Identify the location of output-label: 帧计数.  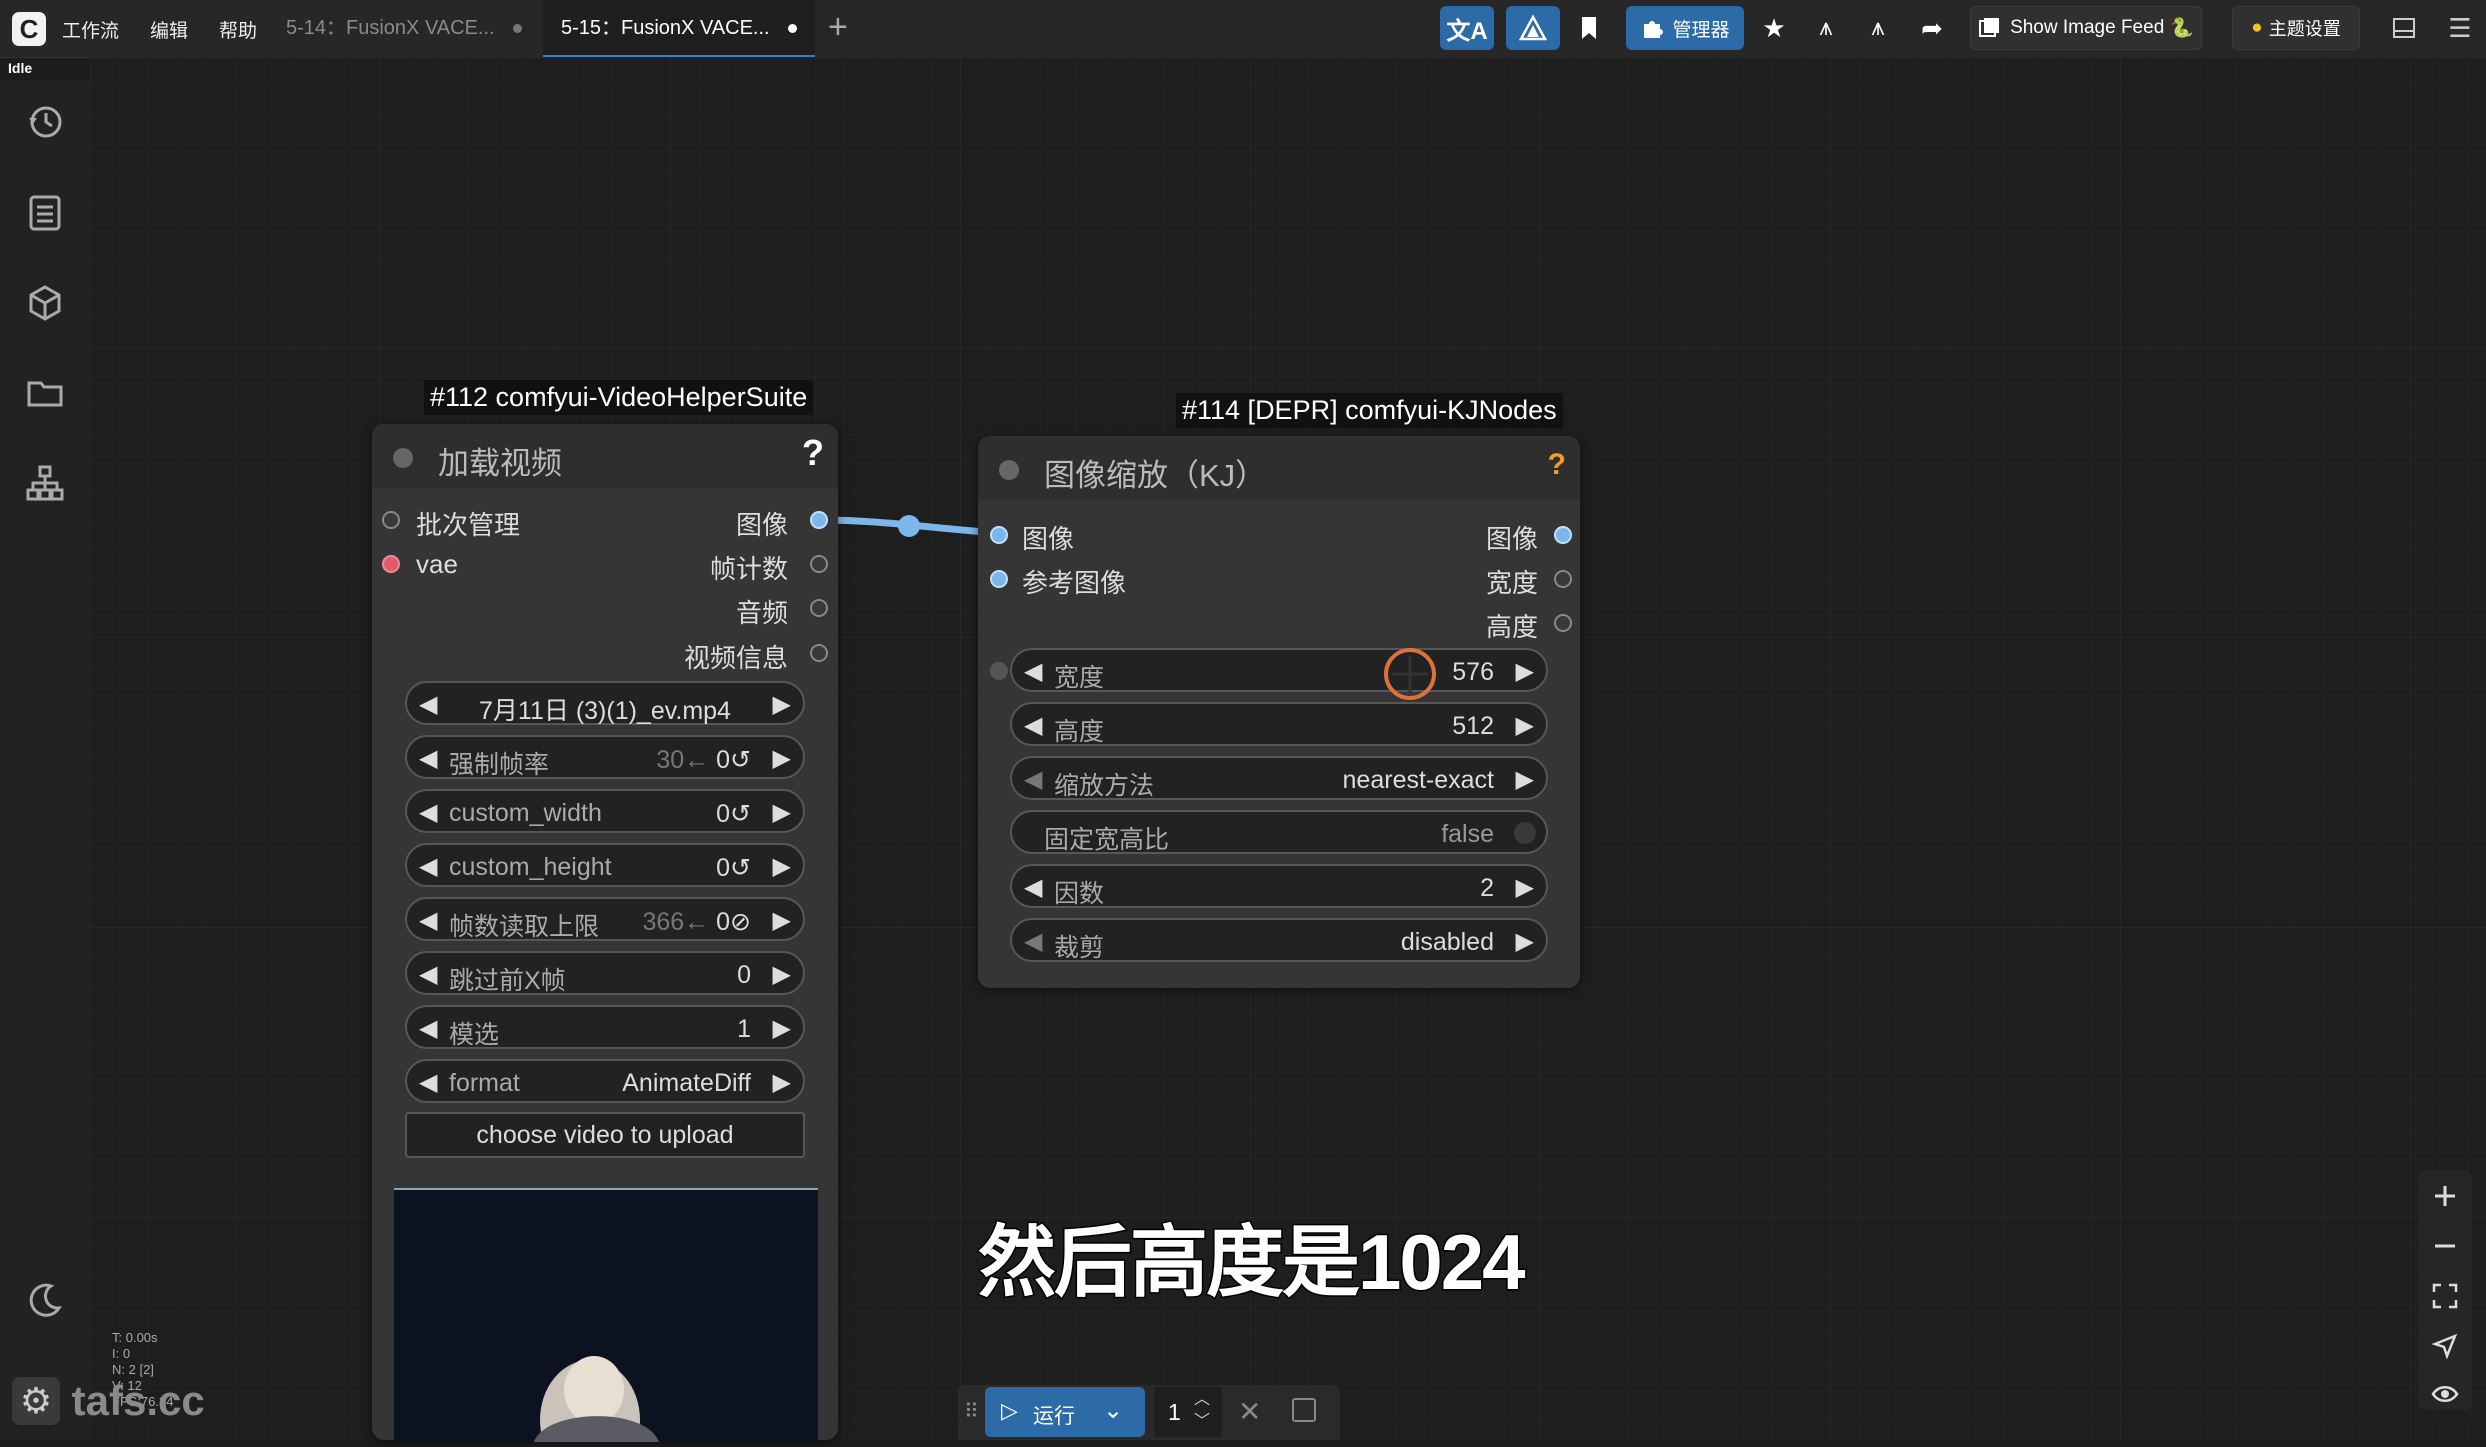
(748, 569).